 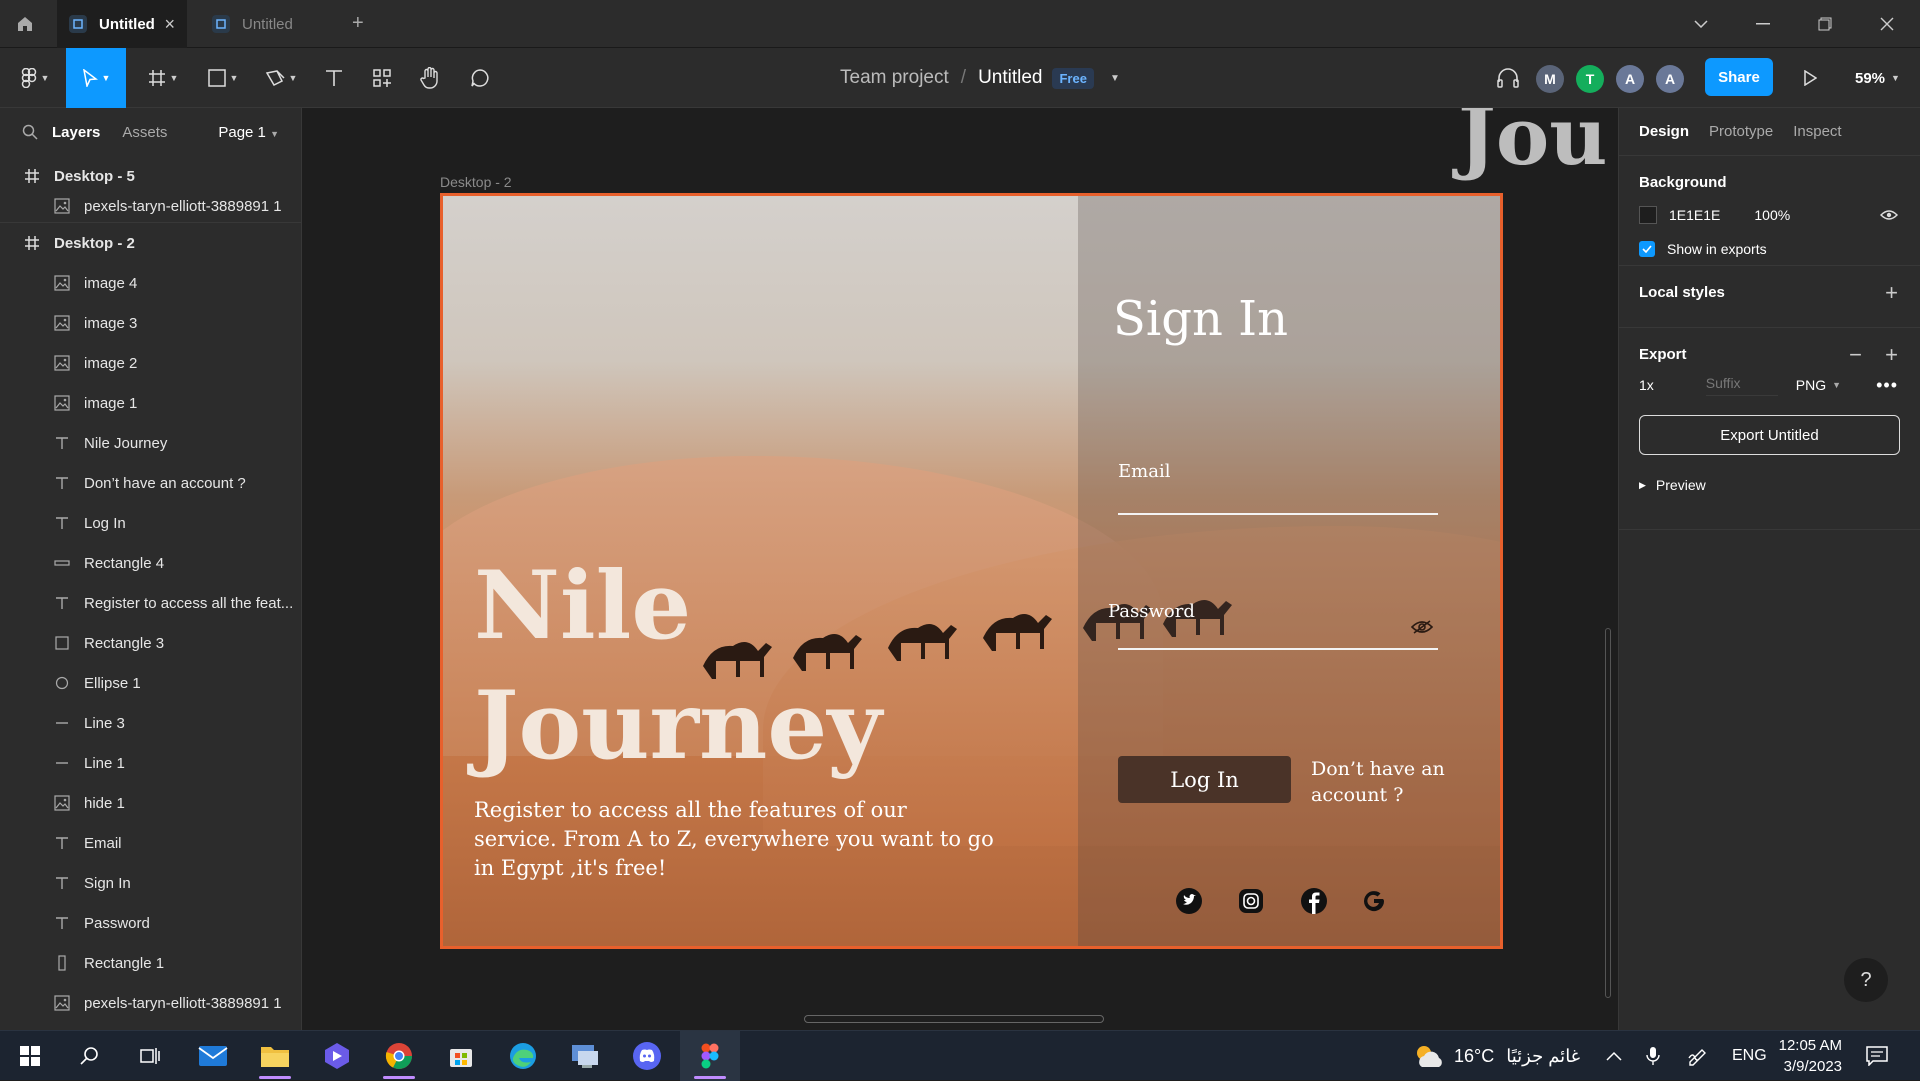 What do you see at coordinates (1866, 980) in the screenshot?
I see `help-button: ?` at bounding box center [1866, 980].